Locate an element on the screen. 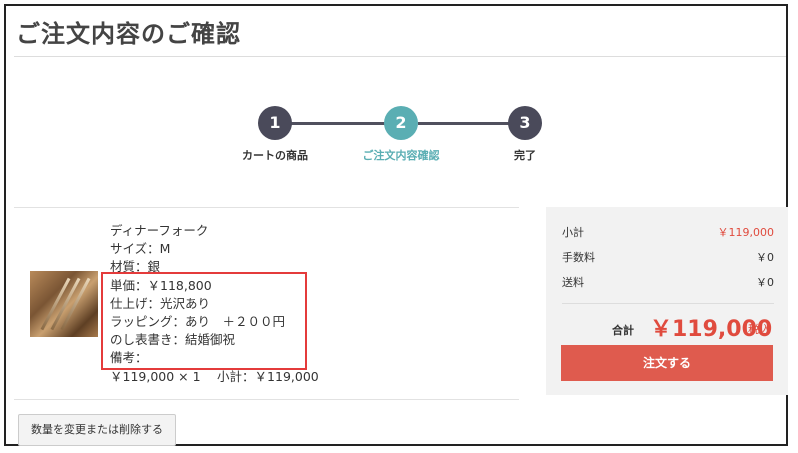  item-divider-bottom is located at coordinates (266, 399).